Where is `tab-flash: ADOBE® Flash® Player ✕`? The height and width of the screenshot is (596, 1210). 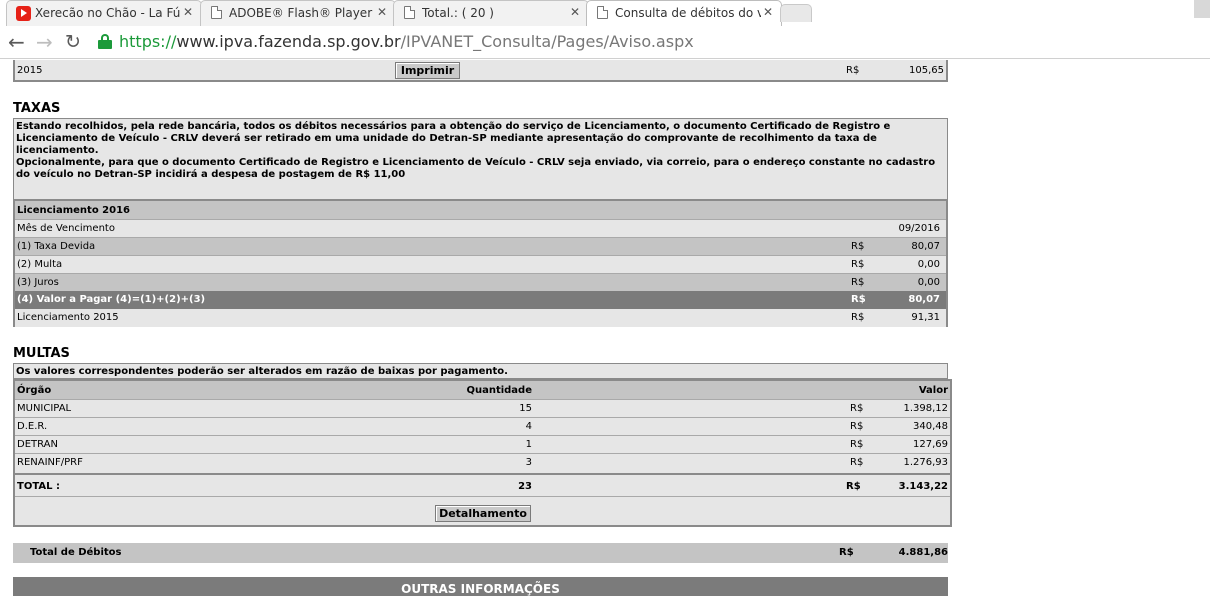
tab-flash: ADOBE® Flash® Player ✕ is located at coordinates (298, 13).